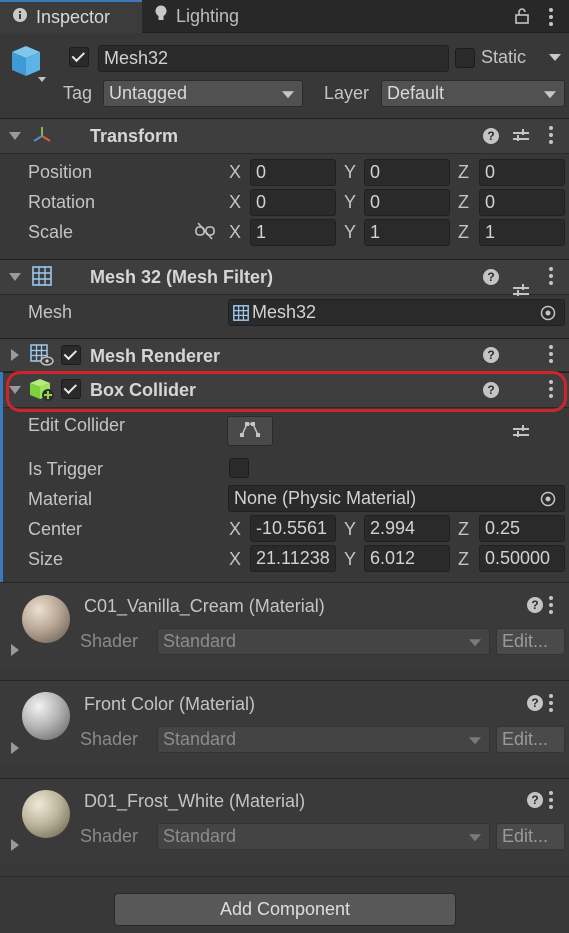 The width and height of the screenshot is (569, 933). Describe the element at coordinates (293, 558) in the screenshot. I see `size-x-field: 21.11238` at that location.